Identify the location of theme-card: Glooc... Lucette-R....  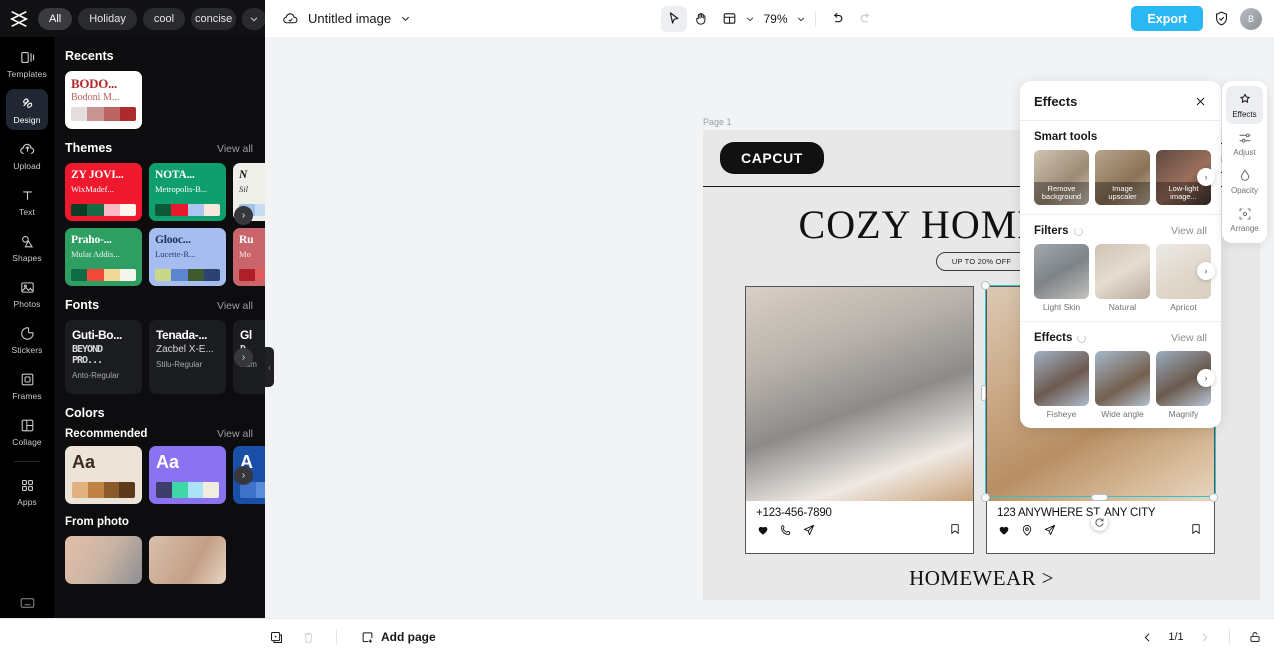
(187, 257).